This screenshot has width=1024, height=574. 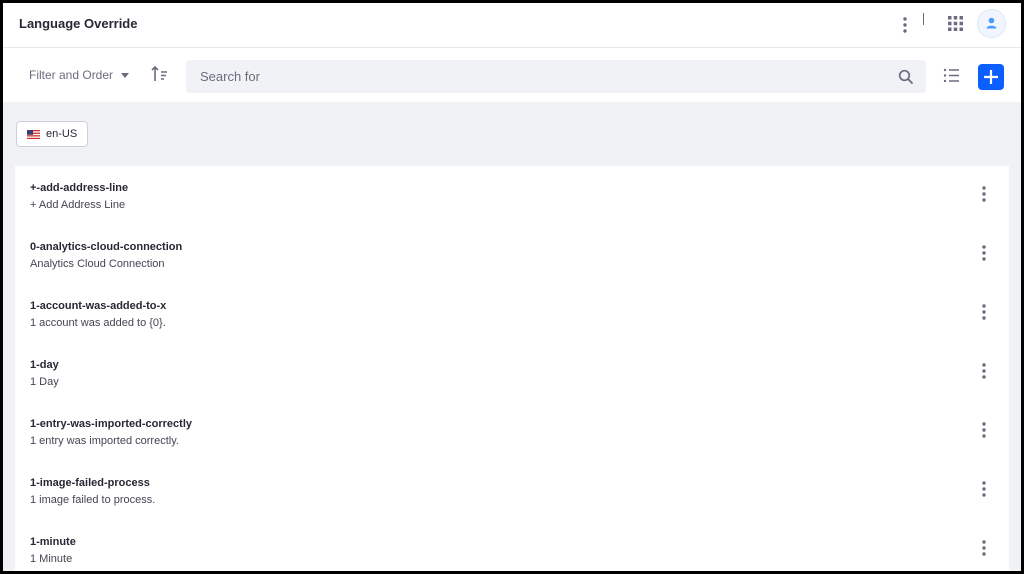 What do you see at coordinates (906, 77) in the screenshot?
I see `search-icon` at bounding box center [906, 77].